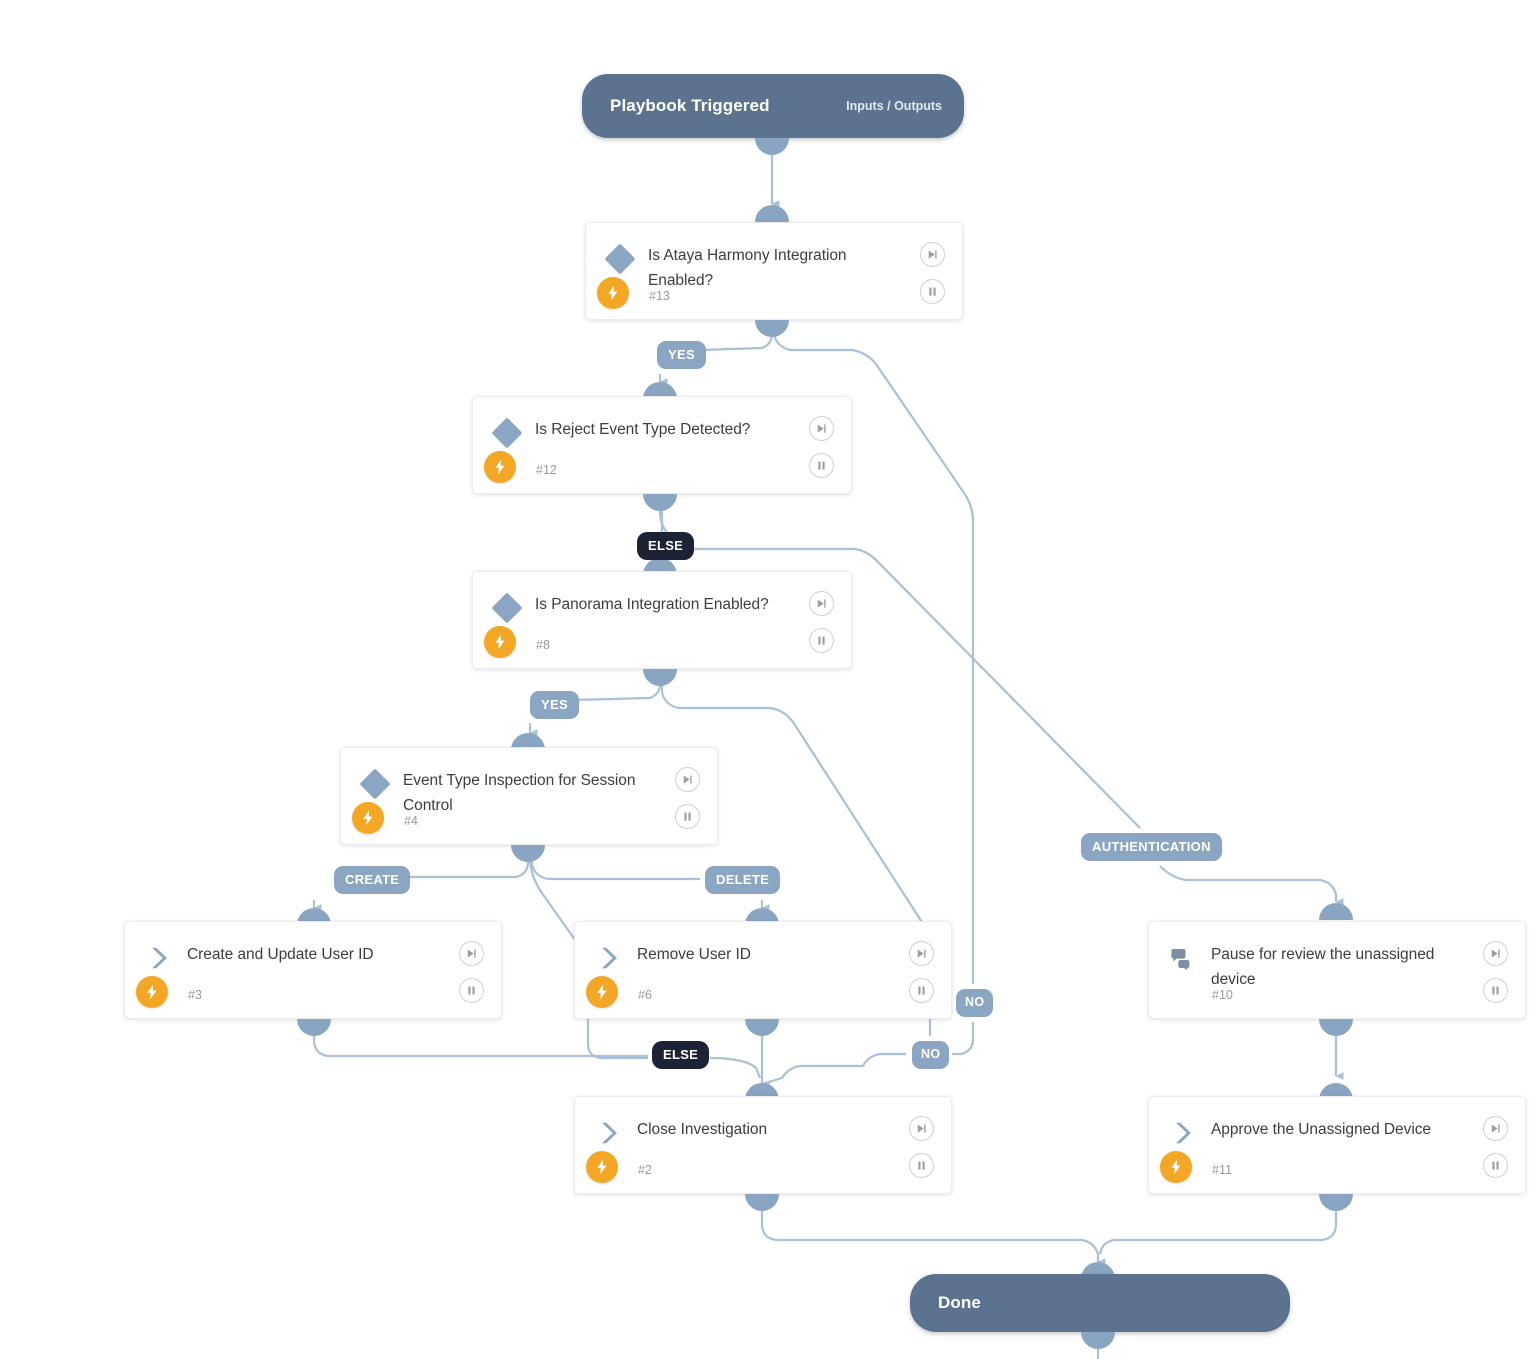 This screenshot has width=1536, height=1359. Describe the element at coordinates (1321, 1129) in the screenshot. I see `node-title-11: Approve the Unassigned Device` at that location.